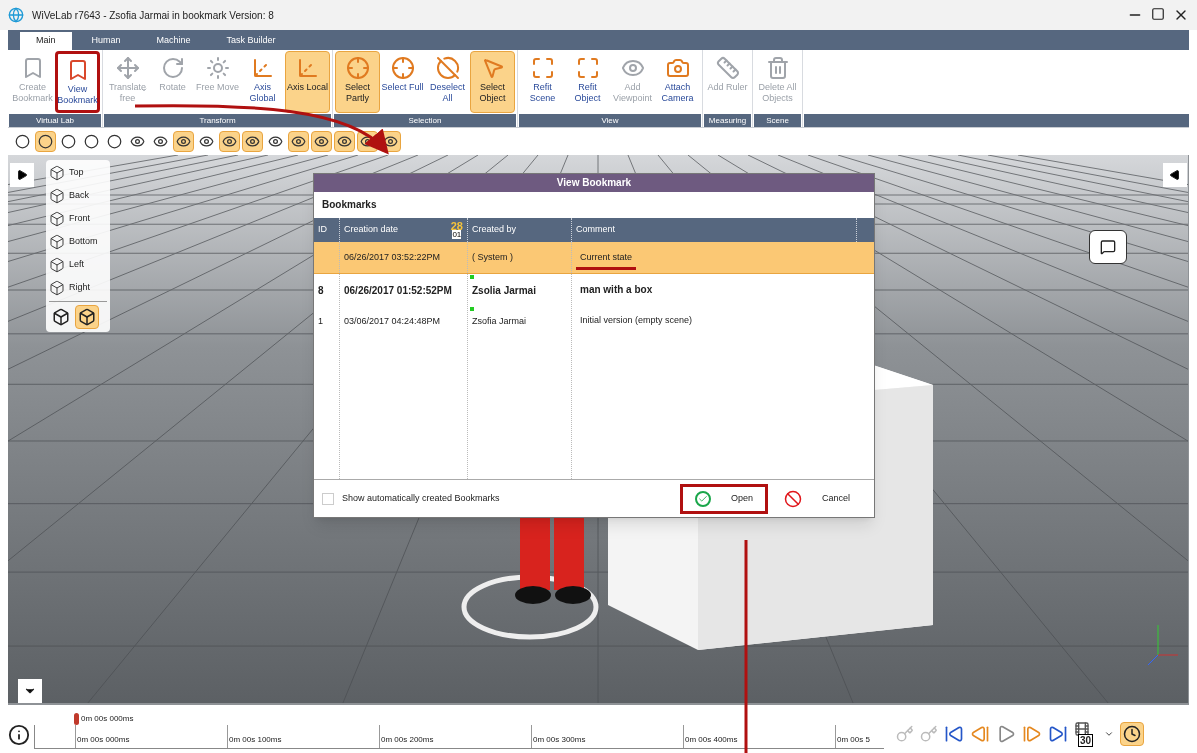 The height and width of the screenshot is (753, 1197). I want to click on ribbon-button: Refit Object, so click(587, 82).